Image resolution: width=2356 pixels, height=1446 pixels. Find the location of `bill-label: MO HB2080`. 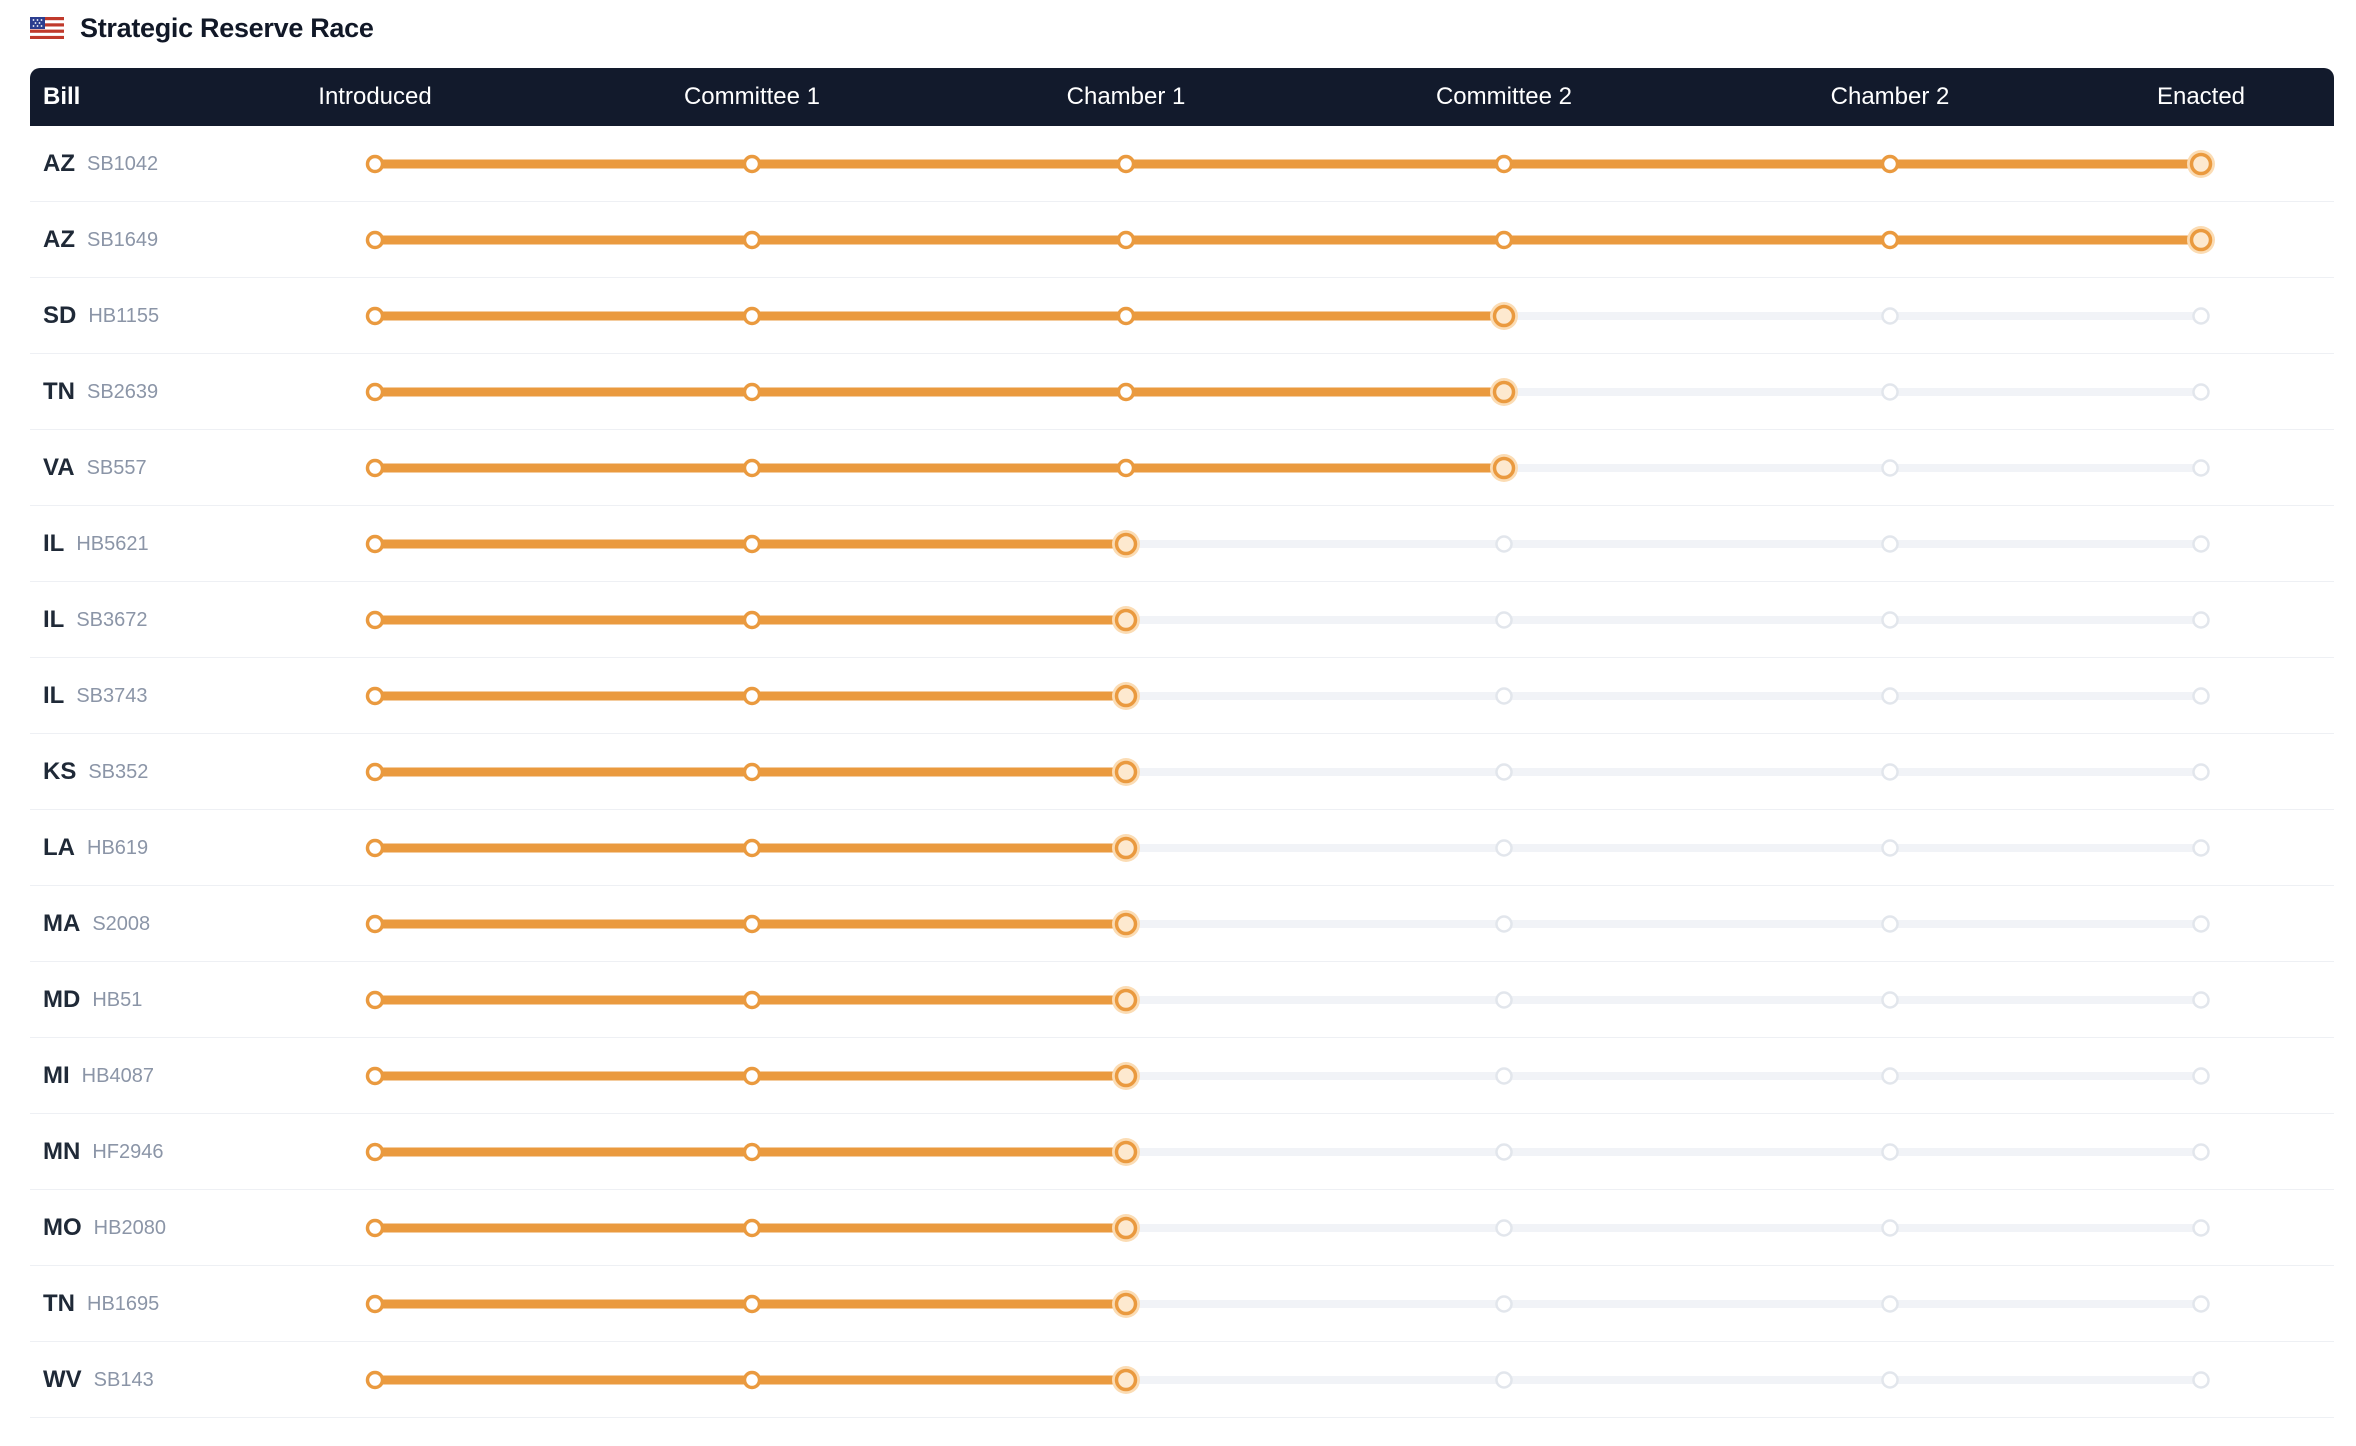

bill-label: MO HB2080 is located at coordinates (104, 1228).